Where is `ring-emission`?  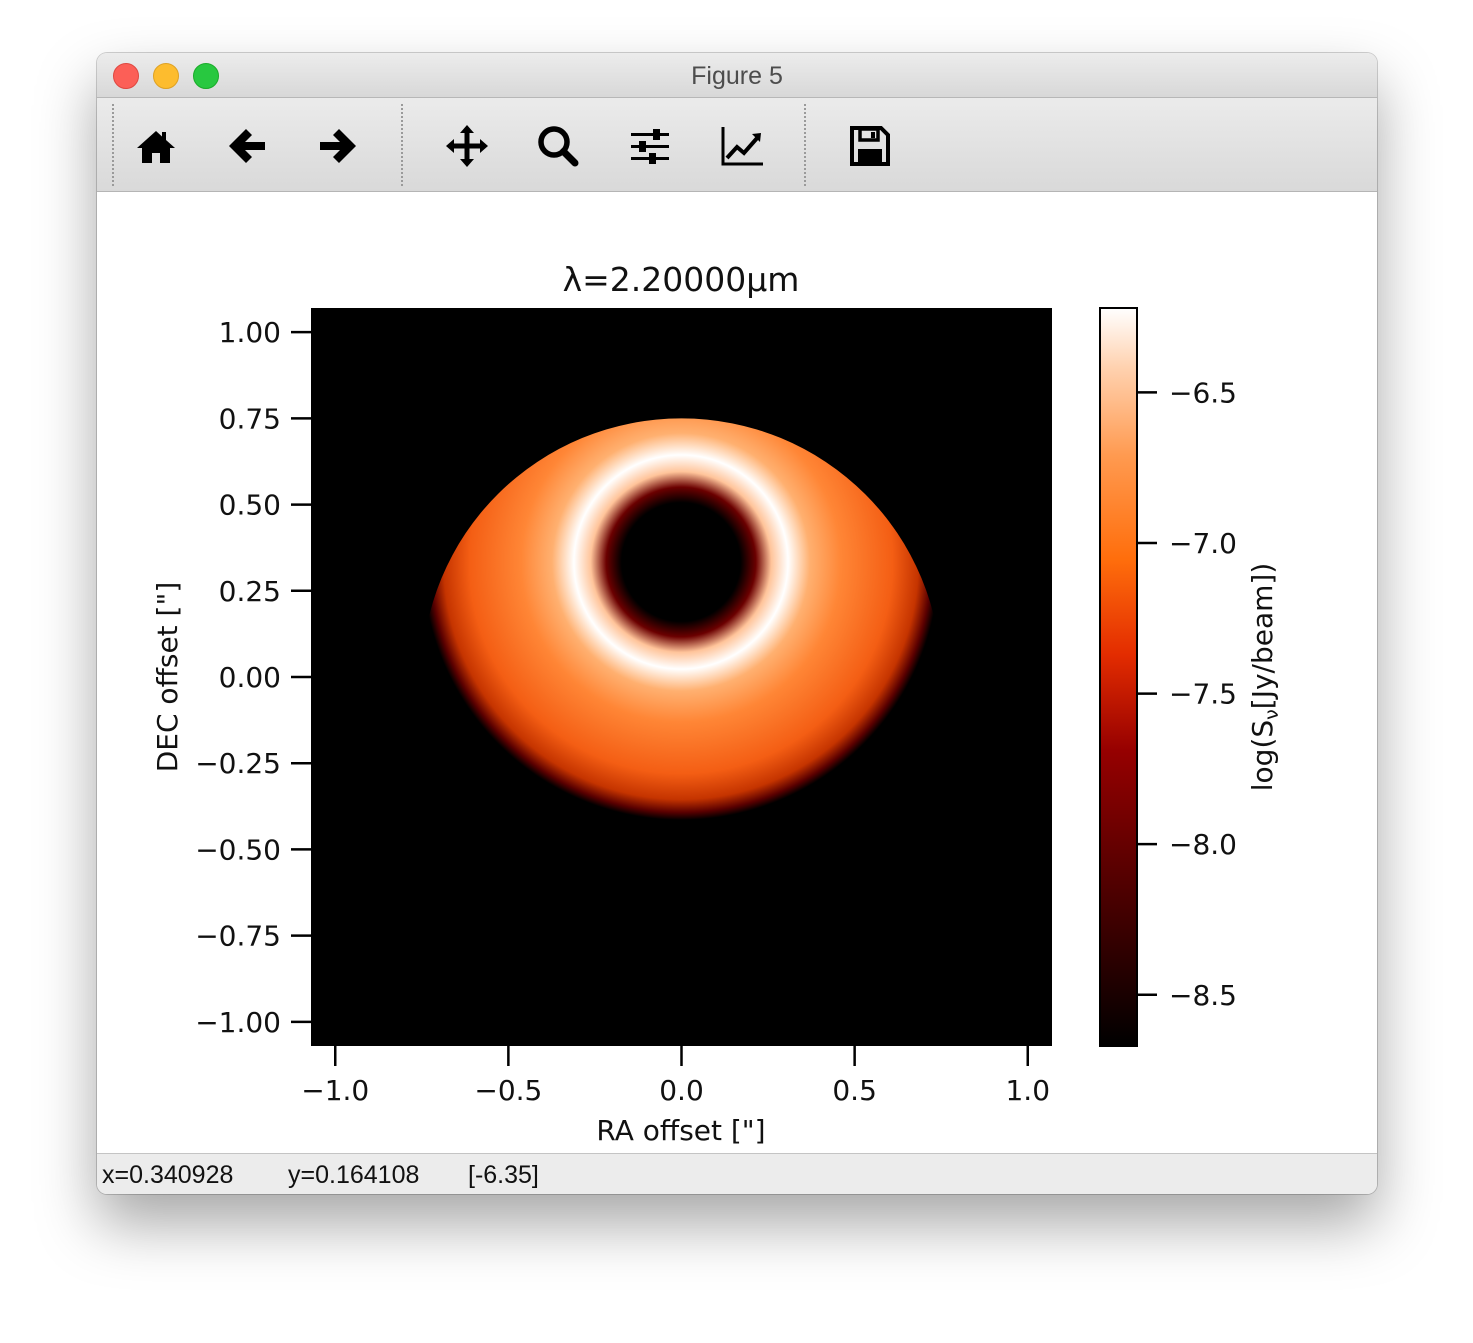 ring-emission is located at coordinates (681, 677).